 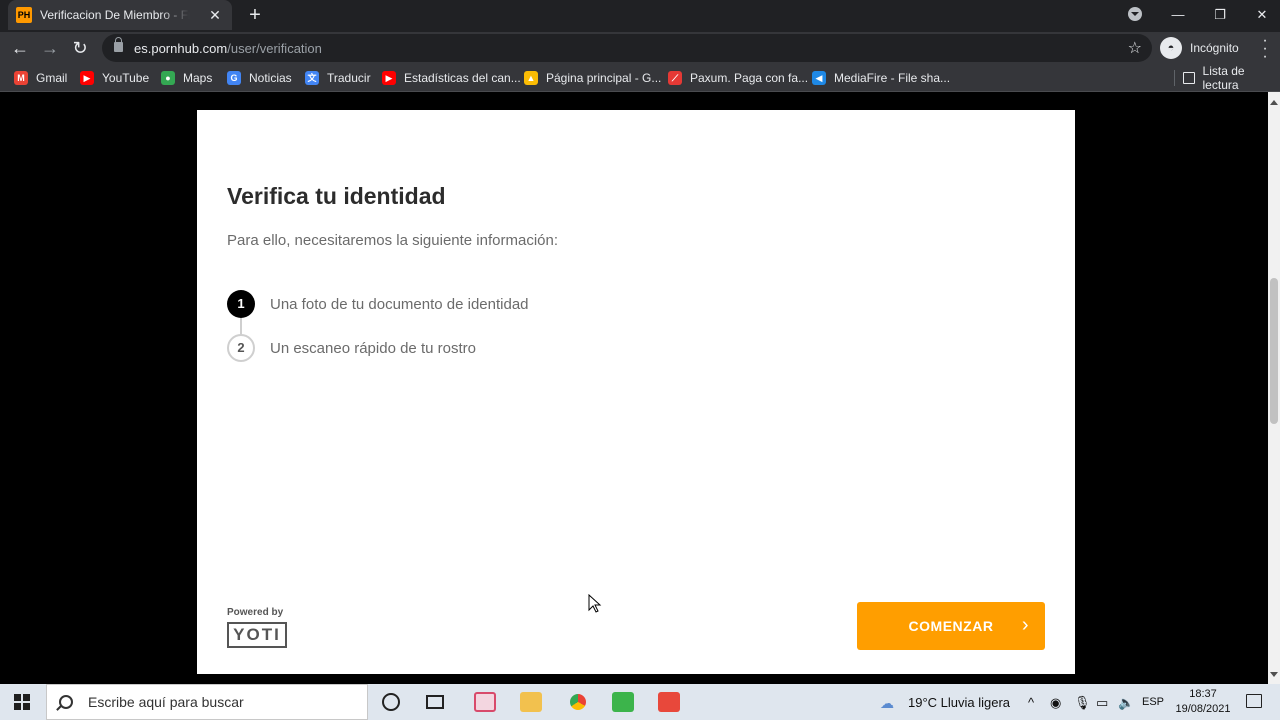 I want to click on bookmark-gmail: M Gmail, so click(x=40, y=78).